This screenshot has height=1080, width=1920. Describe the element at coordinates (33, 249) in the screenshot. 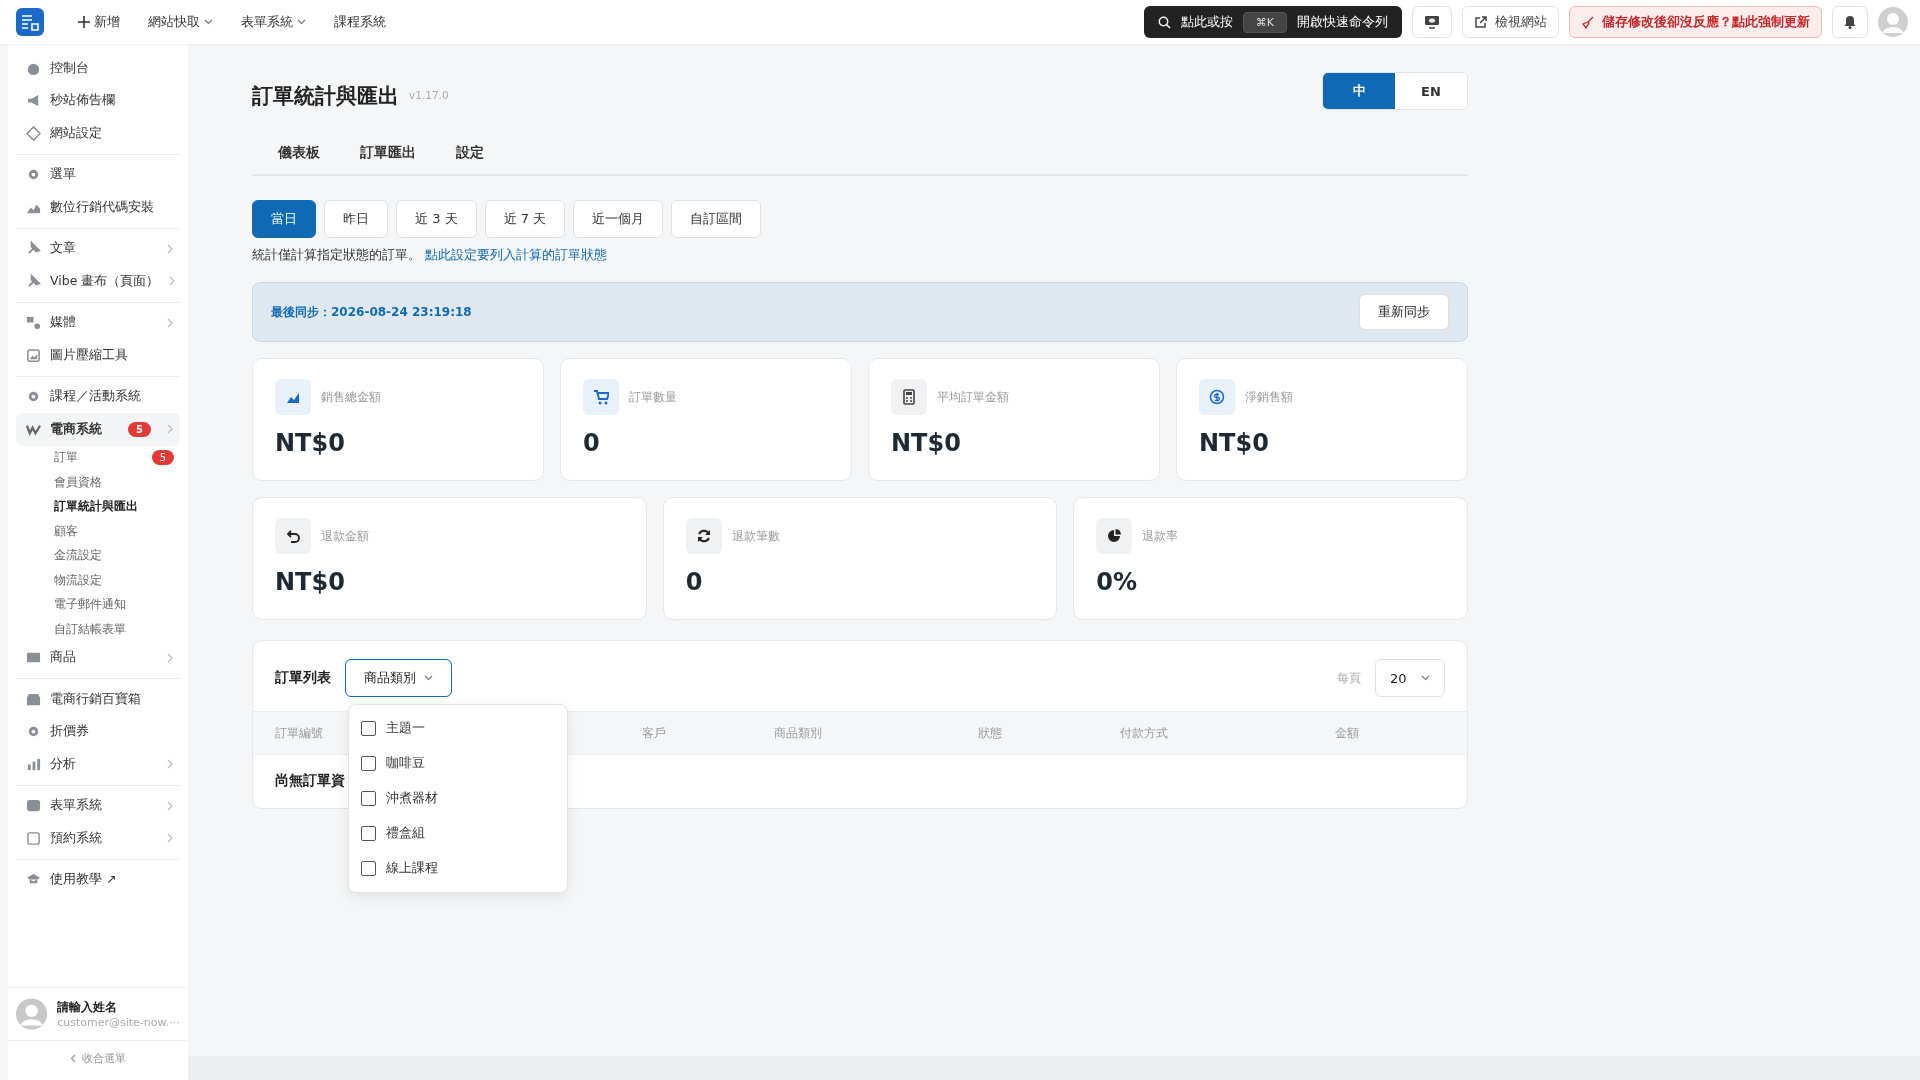

I see `pin-icon` at that location.